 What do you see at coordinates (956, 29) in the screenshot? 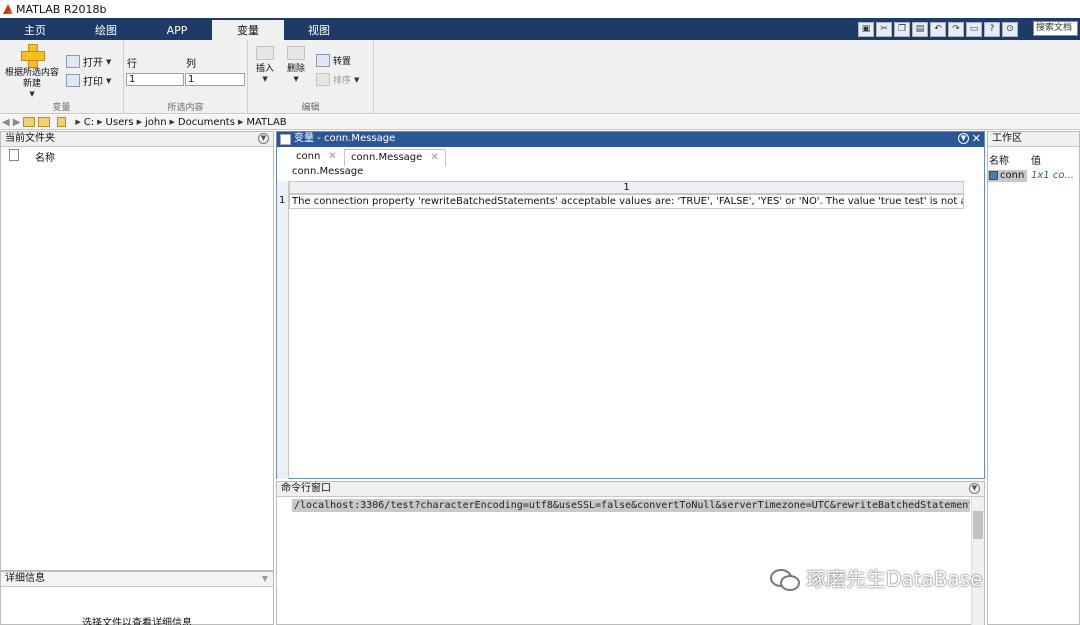
I see `redo-icon: ↷` at bounding box center [956, 29].